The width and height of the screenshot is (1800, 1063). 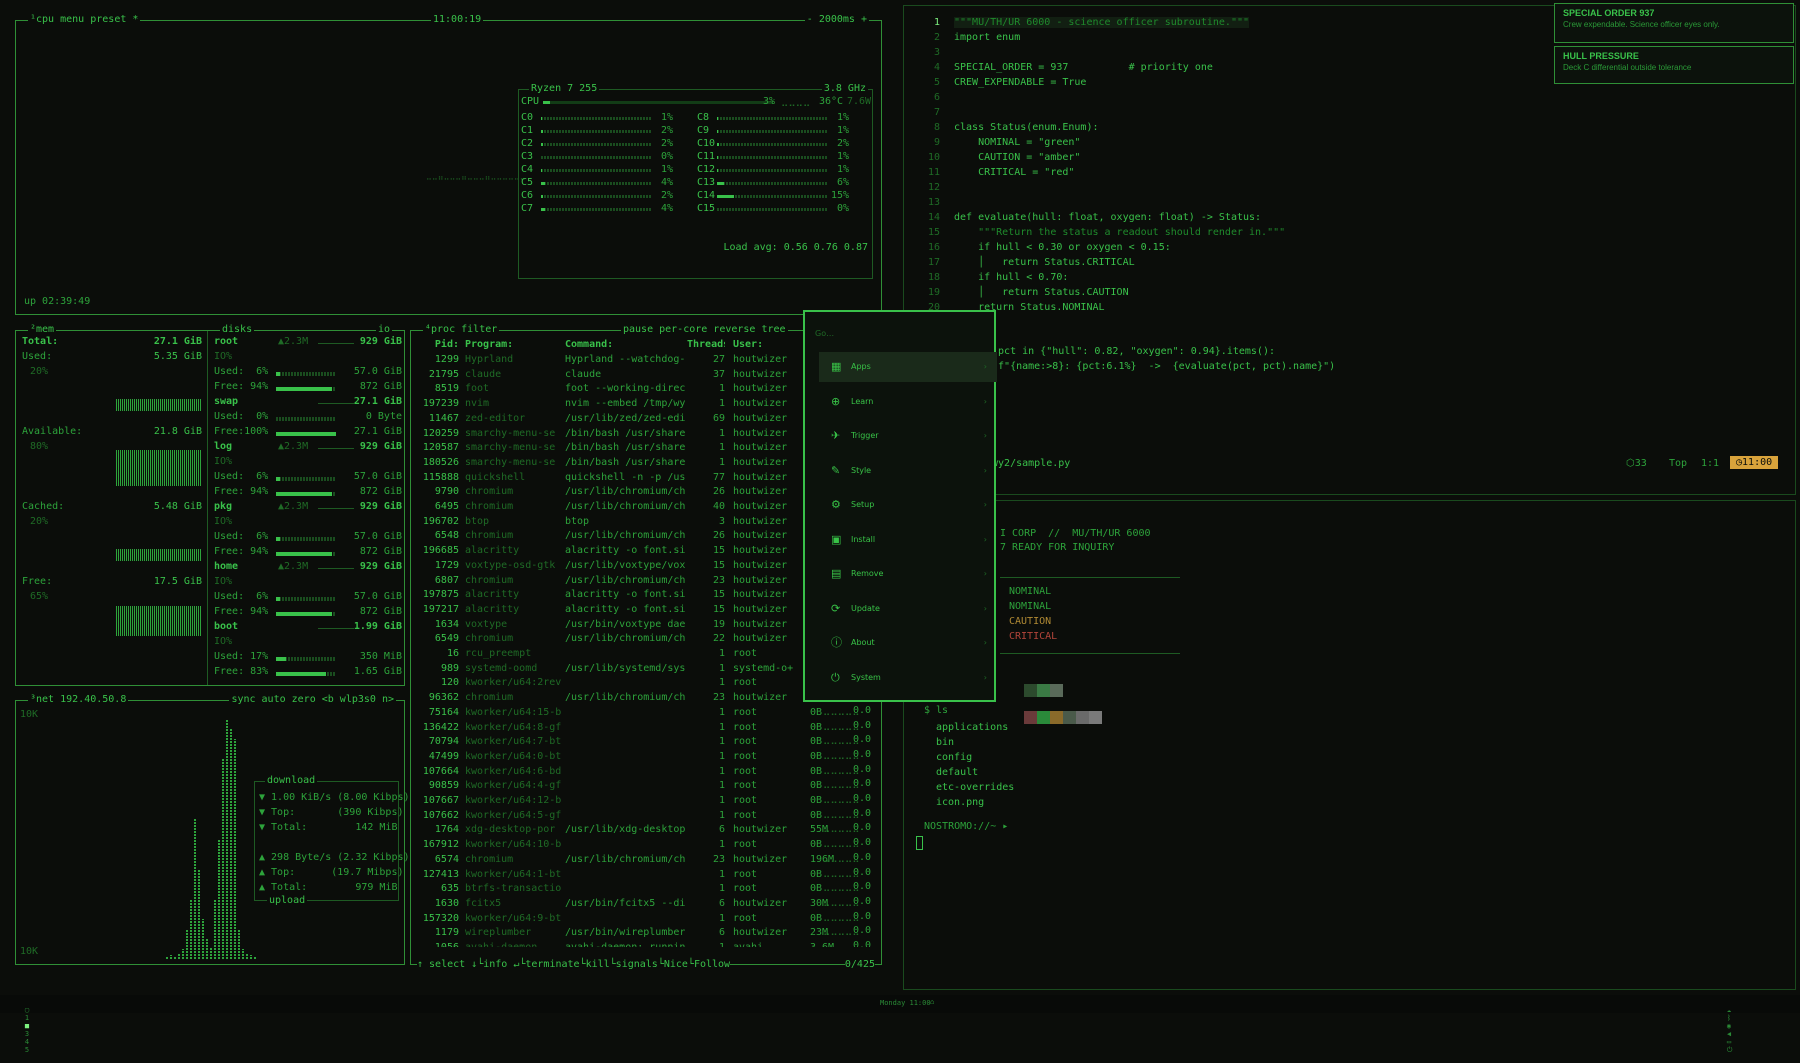 What do you see at coordinates (513, 344) in the screenshot?
I see `proc-header-program: Program:` at bounding box center [513, 344].